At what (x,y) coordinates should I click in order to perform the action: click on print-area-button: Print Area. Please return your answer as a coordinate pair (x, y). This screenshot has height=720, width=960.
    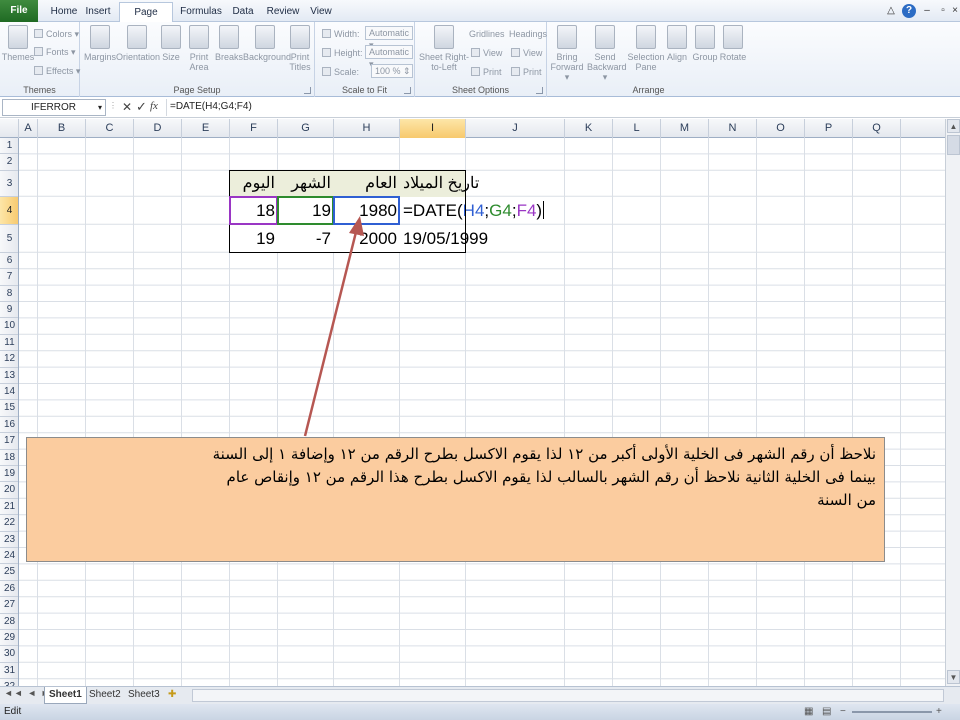
    Looking at the image, I should click on (199, 48).